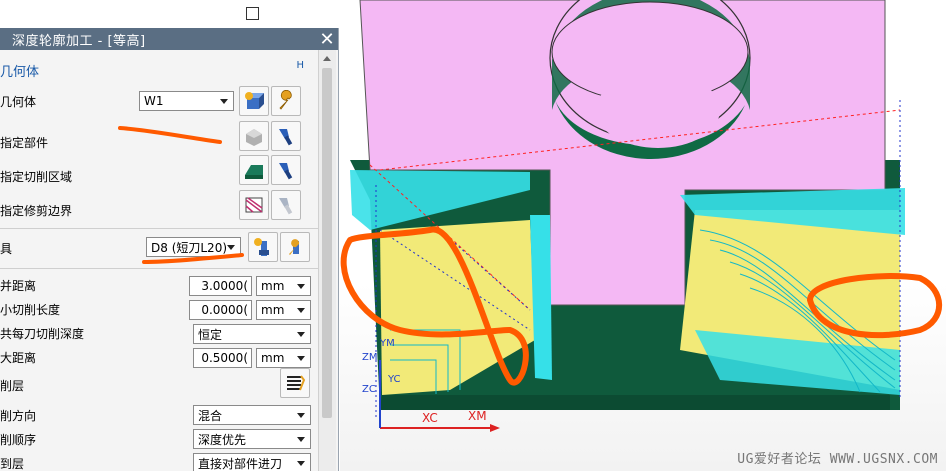  What do you see at coordinates (635, 402) in the screenshot?
I see `part-floor-front` at bounding box center [635, 402].